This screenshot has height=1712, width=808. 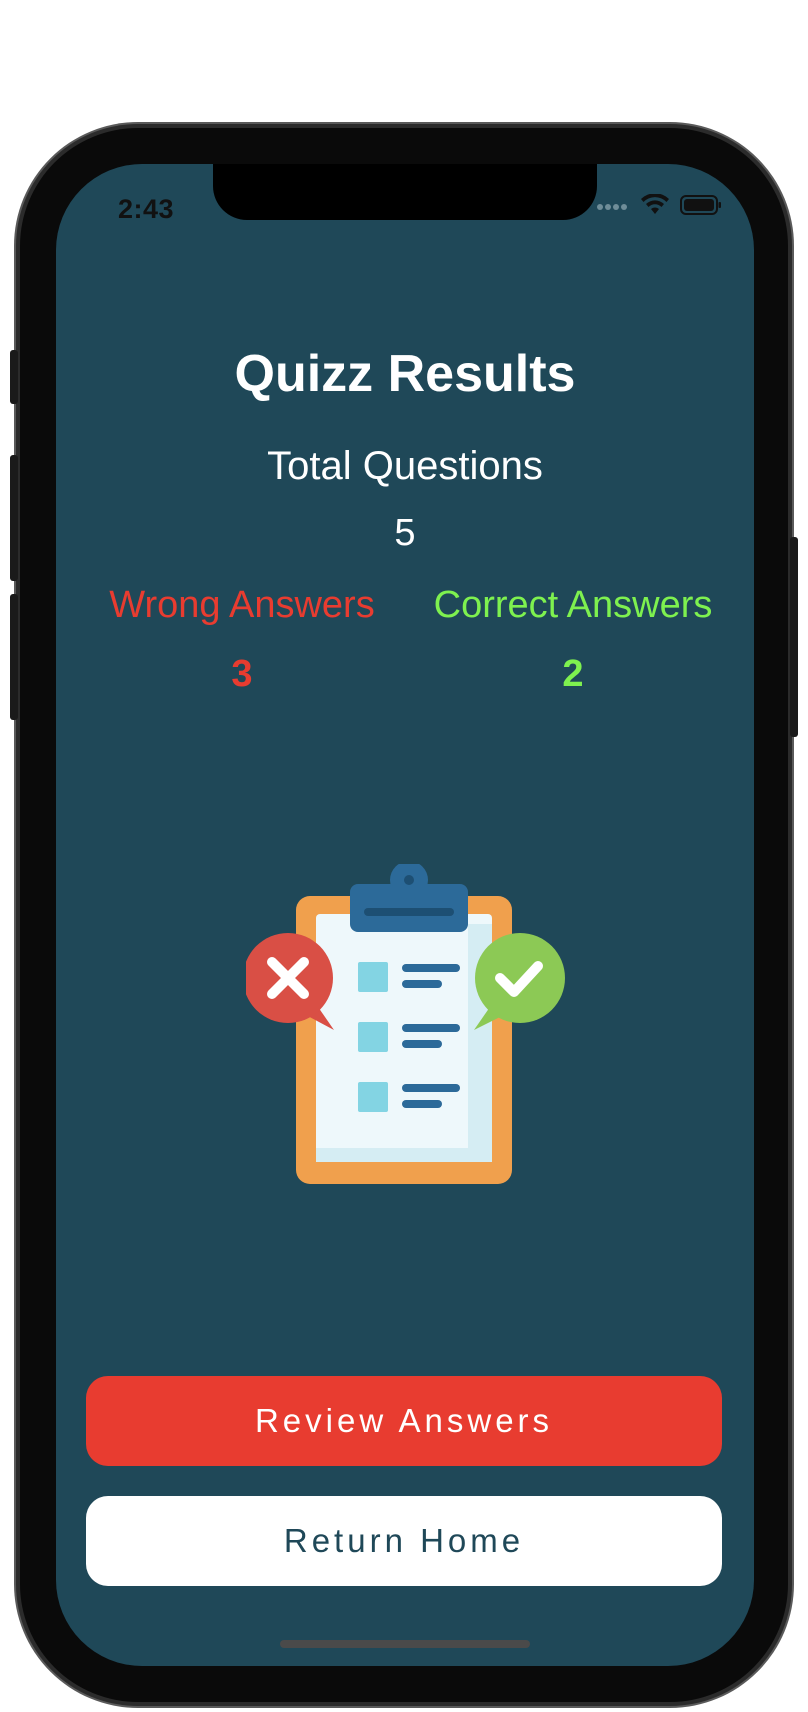 What do you see at coordinates (242, 674) in the screenshot?
I see `wrong-answers-value: 3` at bounding box center [242, 674].